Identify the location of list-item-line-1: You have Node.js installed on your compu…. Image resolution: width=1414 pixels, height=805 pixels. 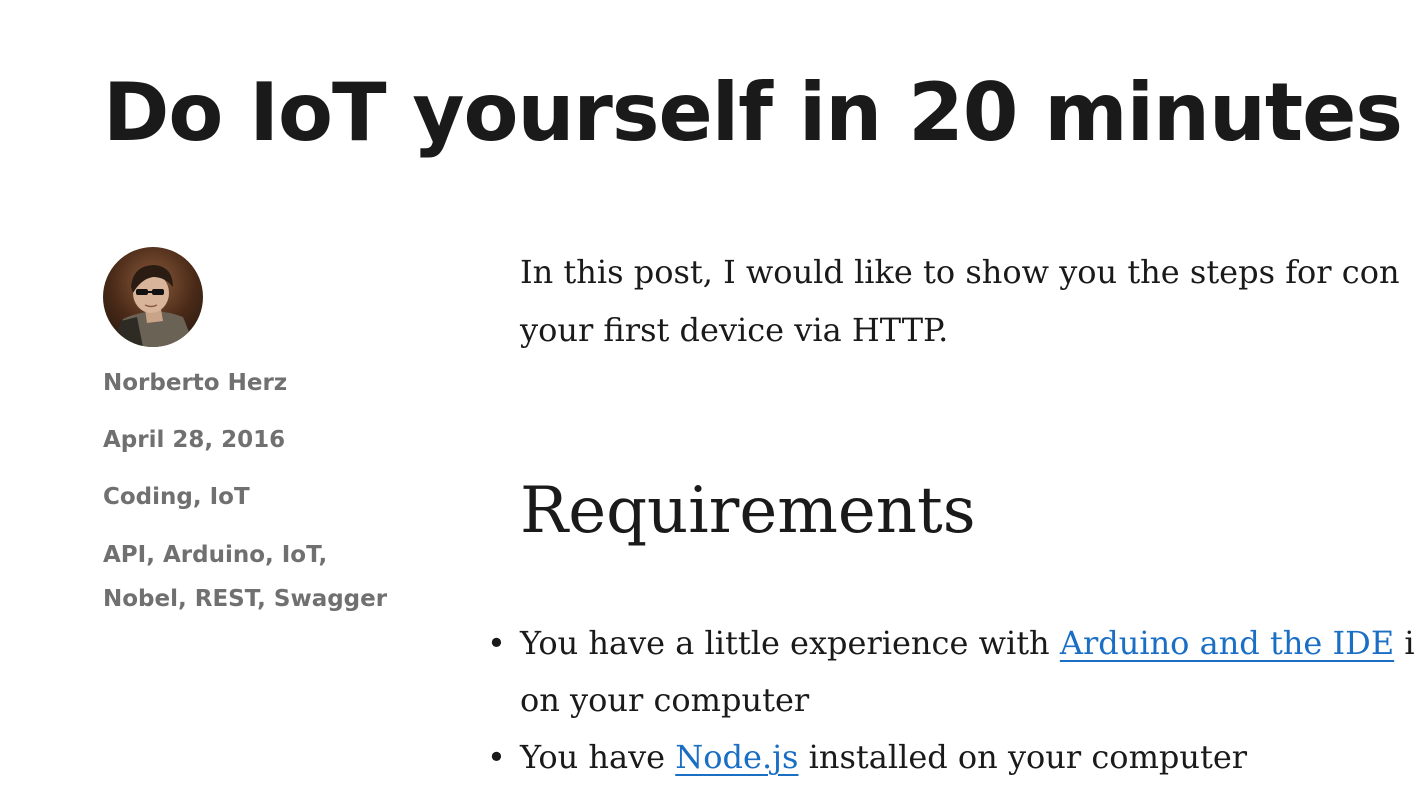
(967, 757).